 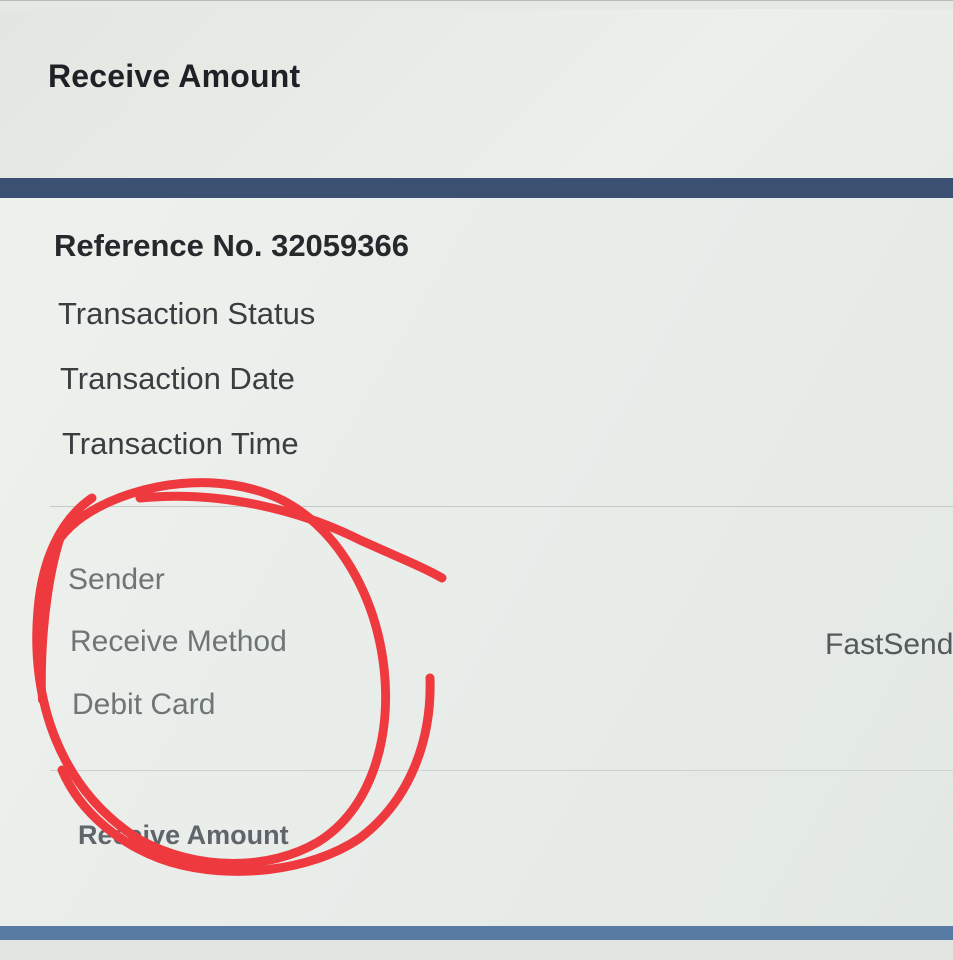 I want to click on top-strip, so click(x=476, y=4).